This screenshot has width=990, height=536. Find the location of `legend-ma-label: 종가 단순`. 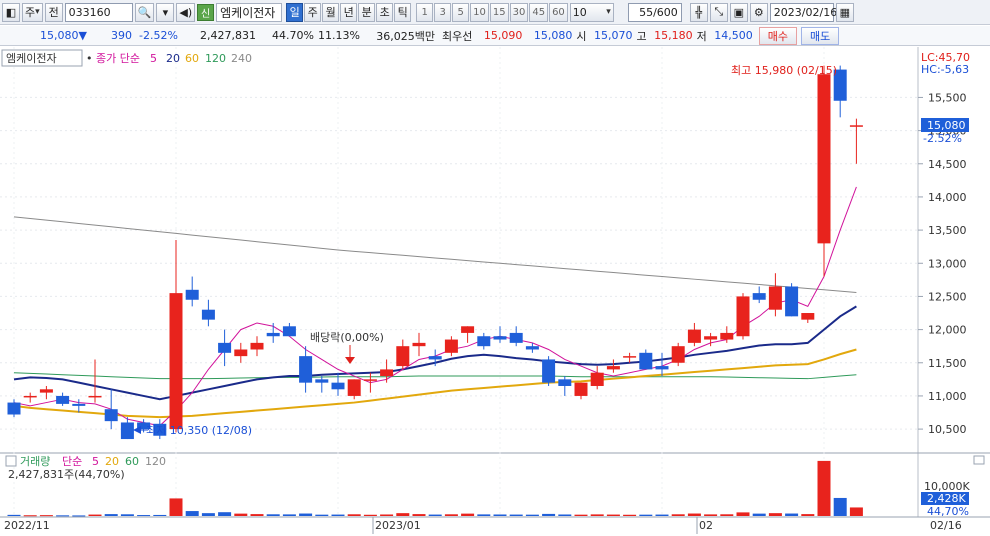

legend-ma-label: 종가 단순 is located at coordinates (118, 58).